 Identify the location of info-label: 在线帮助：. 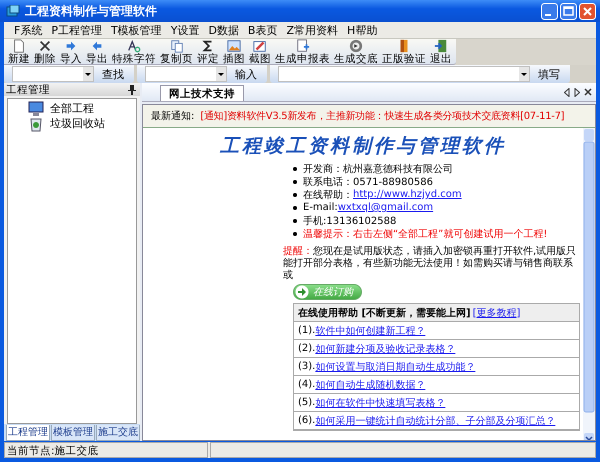
(328, 195).